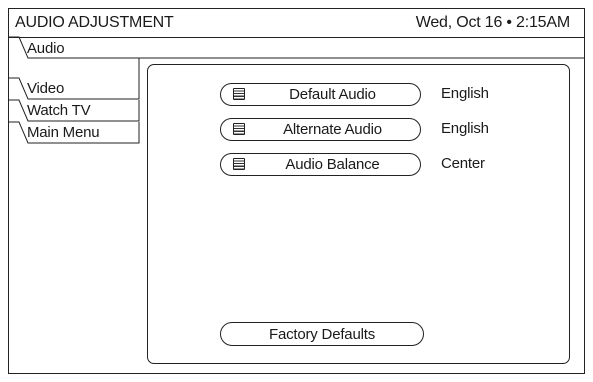 The width and height of the screenshot is (593, 382). Describe the element at coordinates (46, 88) in the screenshot. I see `tab-video-label: Video` at that location.